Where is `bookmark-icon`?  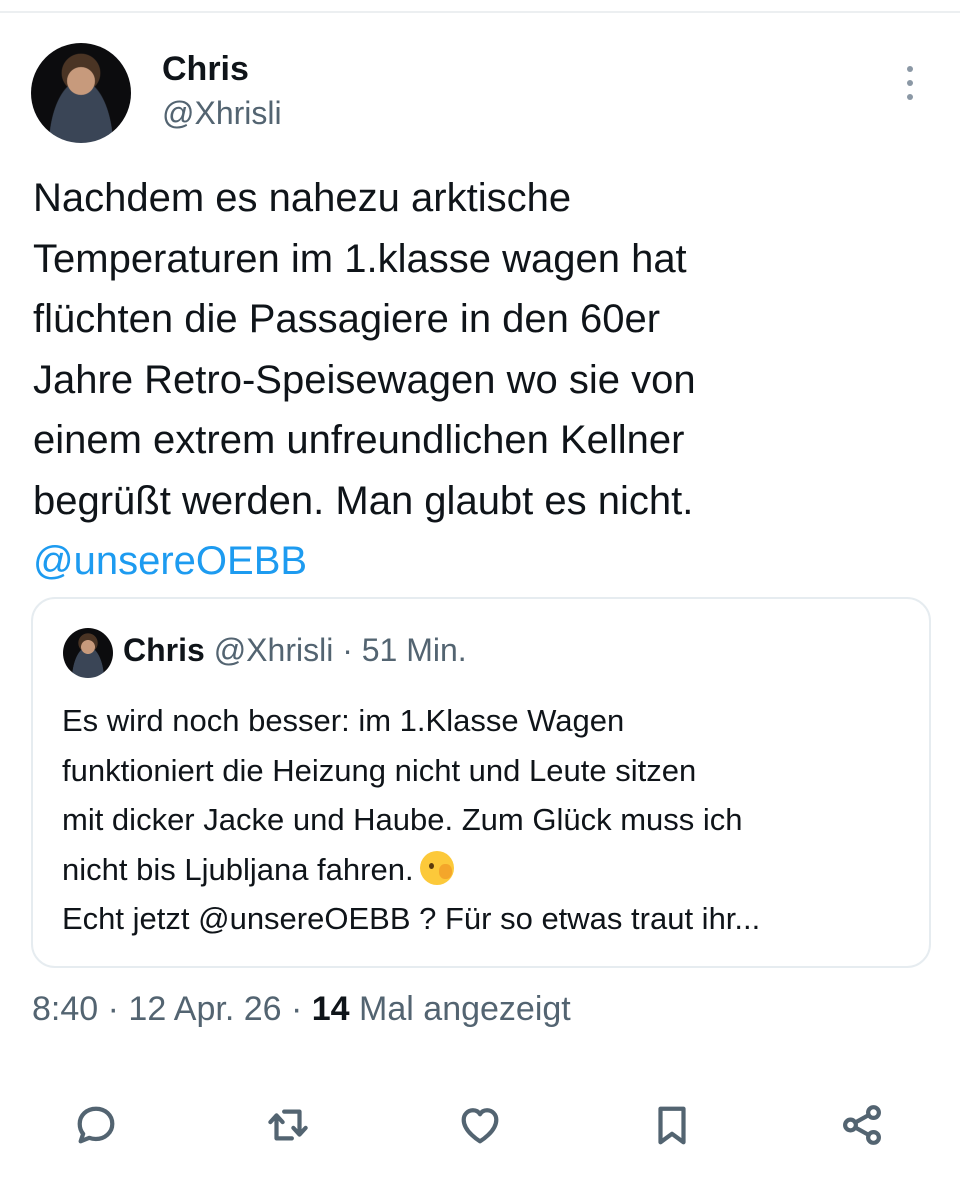
bookmark-icon is located at coordinates (672, 1125).